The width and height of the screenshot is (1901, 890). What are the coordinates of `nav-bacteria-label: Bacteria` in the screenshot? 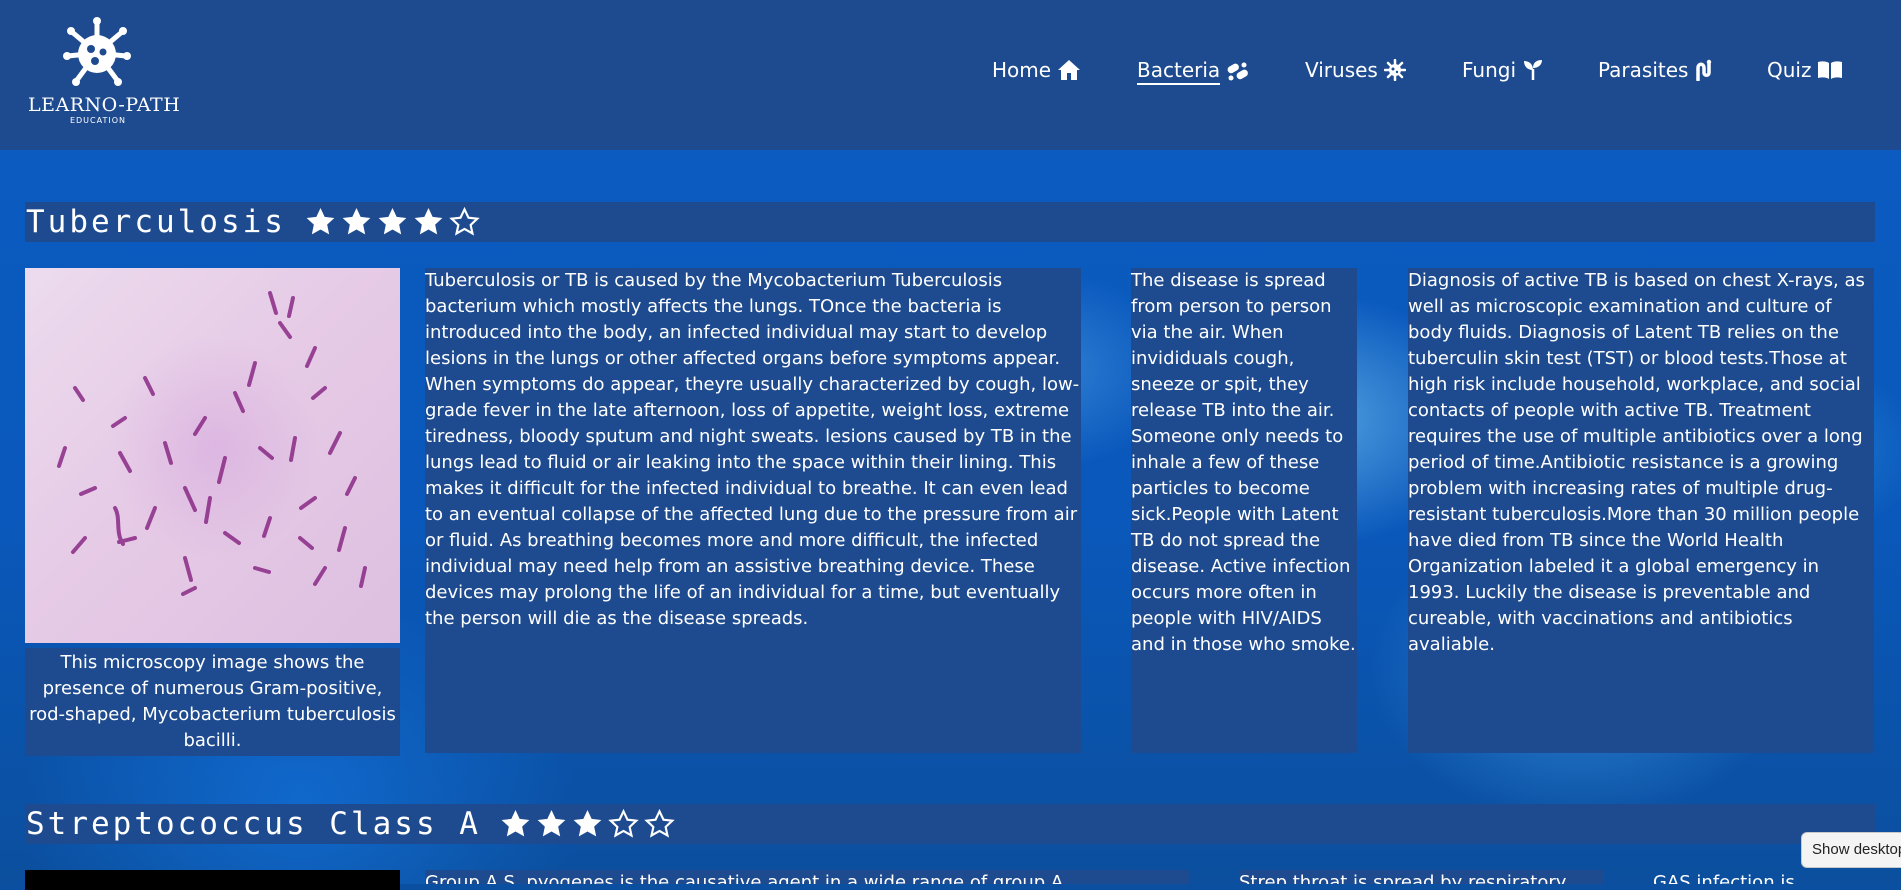 It's located at (1179, 71).